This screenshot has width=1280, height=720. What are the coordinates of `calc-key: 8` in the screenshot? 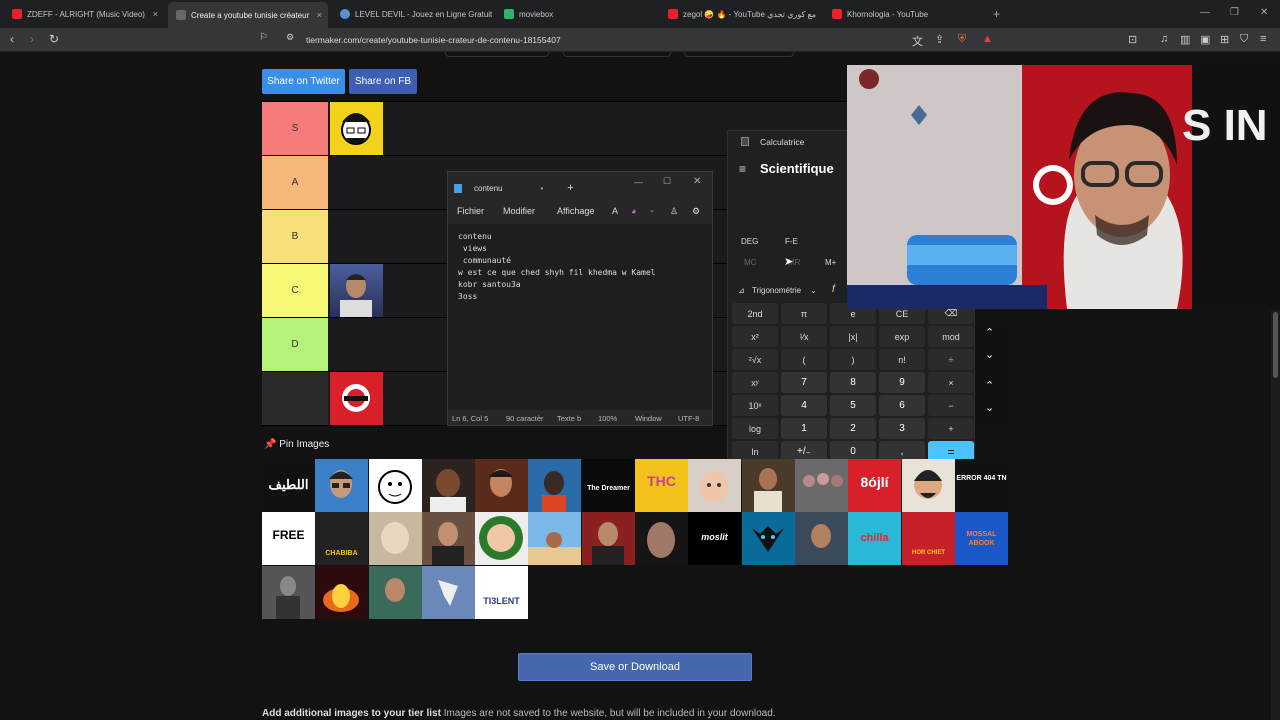 It's located at (853, 382).